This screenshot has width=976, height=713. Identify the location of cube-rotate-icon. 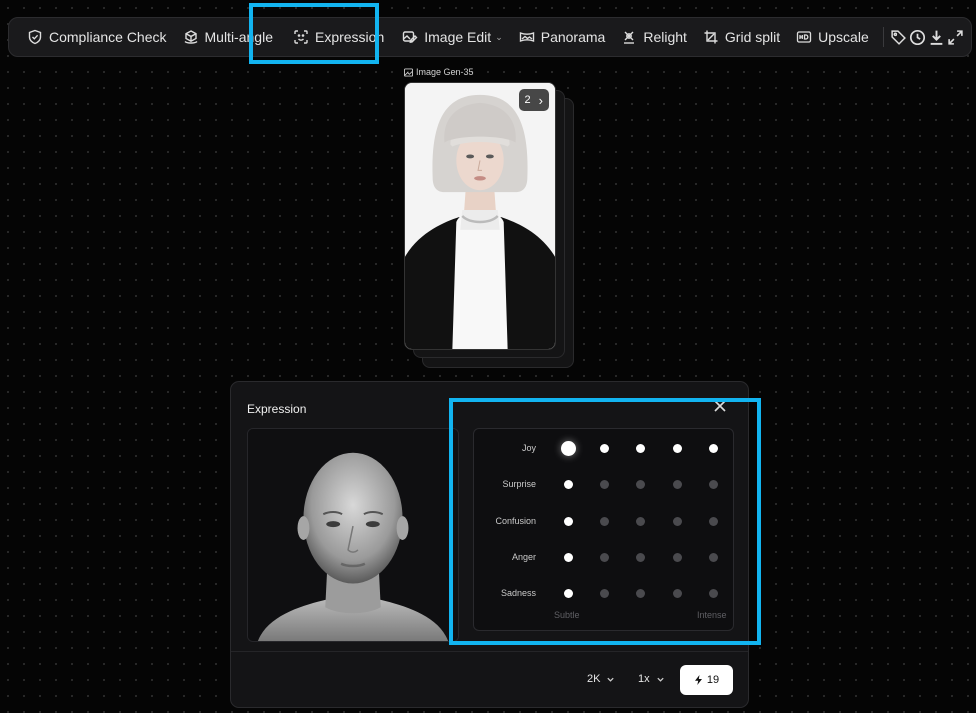
(190, 37).